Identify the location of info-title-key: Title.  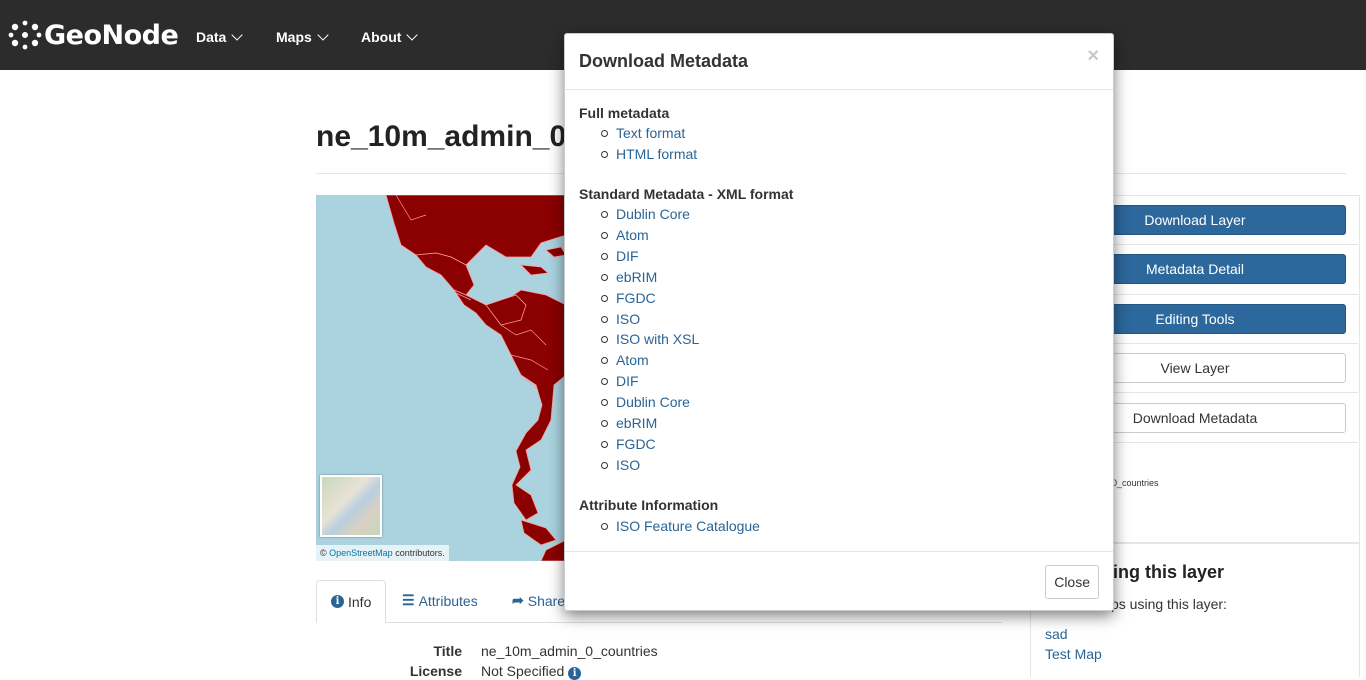
(447, 651).